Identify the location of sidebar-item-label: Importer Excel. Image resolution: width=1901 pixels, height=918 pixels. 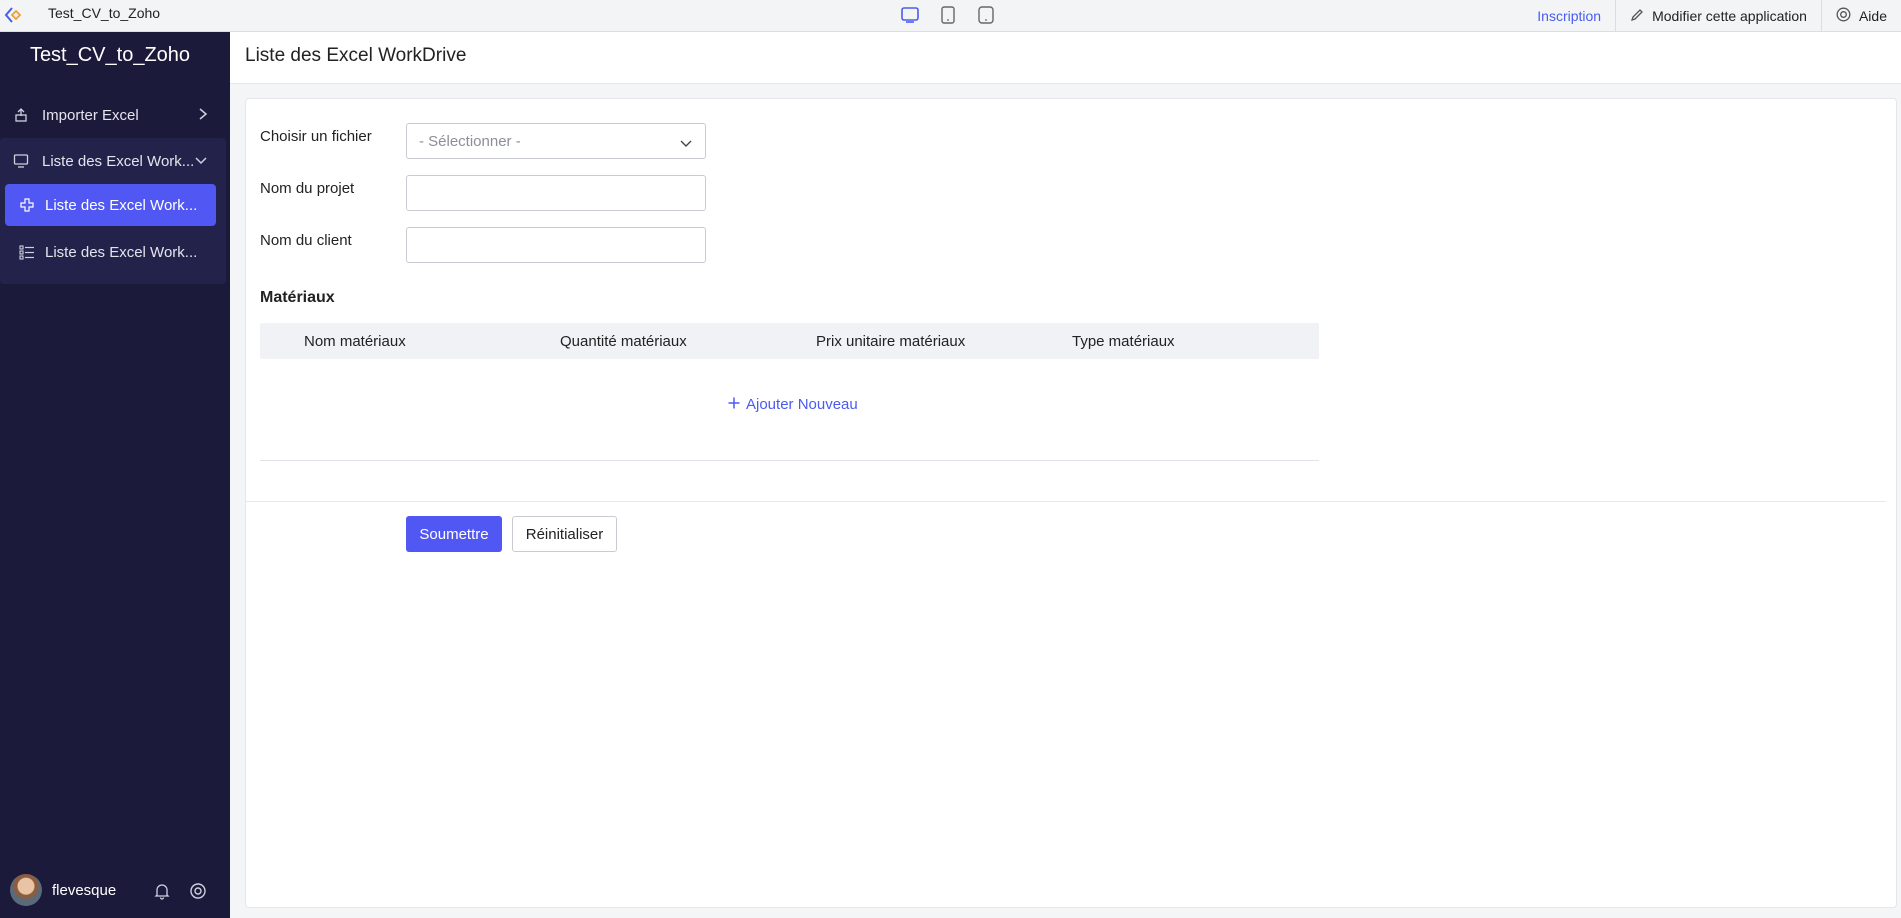
(90, 115).